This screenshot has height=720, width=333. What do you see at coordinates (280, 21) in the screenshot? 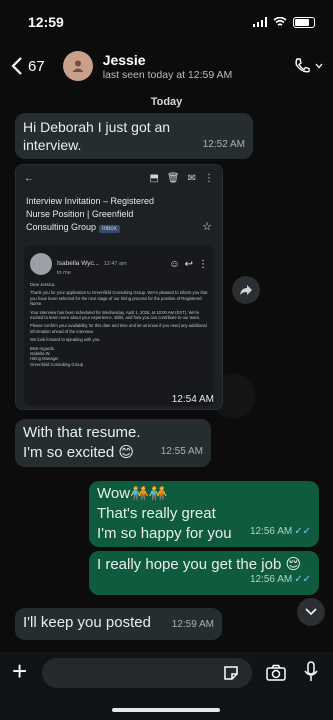
I see `wifi-icon` at bounding box center [280, 21].